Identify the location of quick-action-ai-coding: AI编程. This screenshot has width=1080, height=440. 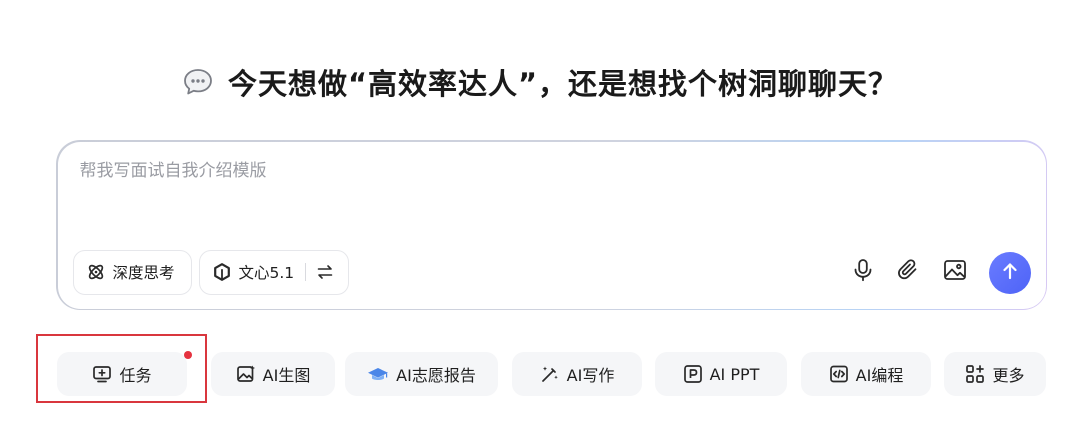
(866, 374).